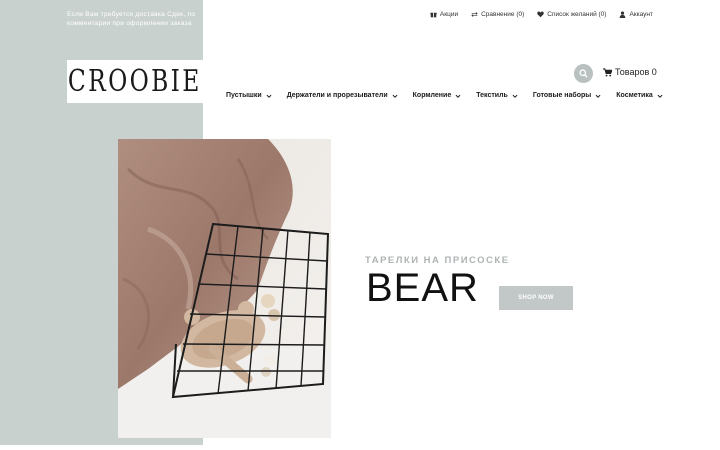 The width and height of the screenshot is (720, 450). I want to click on cart-icon, so click(607, 72).